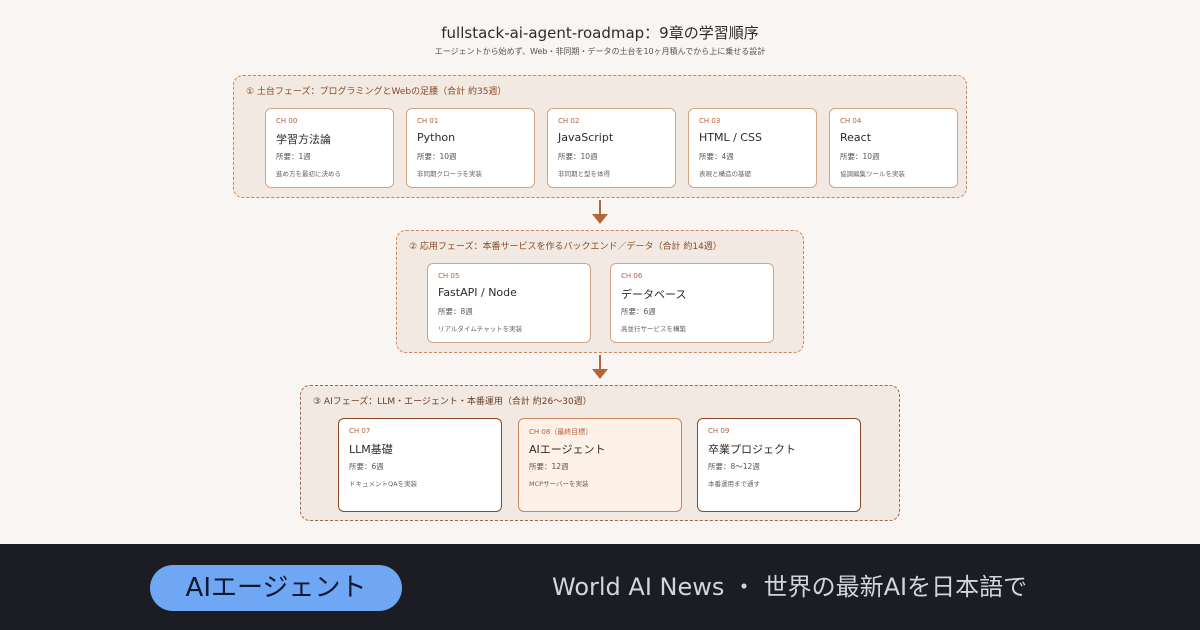 This screenshot has width=1200, height=630. Describe the element at coordinates (734, 466) in the screenshot. I see `chapter-duration: 所要：8〜12週` at that location.